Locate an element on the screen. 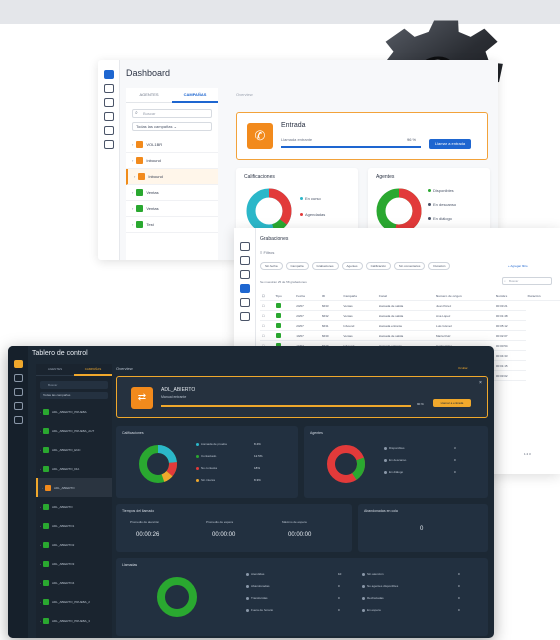 Image resolution: width=560 pixels, height=640 pixels. table-cell: 00:05:12 is located at coordinates (509, 325).